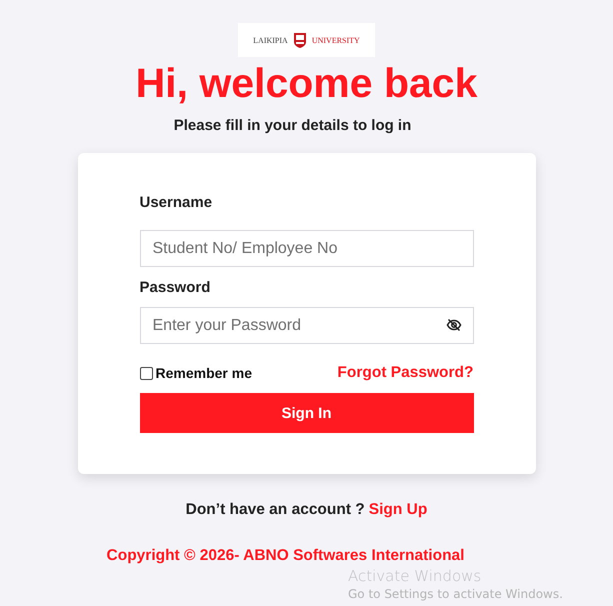  I want to click on sign-in-button: Sign In, so click(307, 413).